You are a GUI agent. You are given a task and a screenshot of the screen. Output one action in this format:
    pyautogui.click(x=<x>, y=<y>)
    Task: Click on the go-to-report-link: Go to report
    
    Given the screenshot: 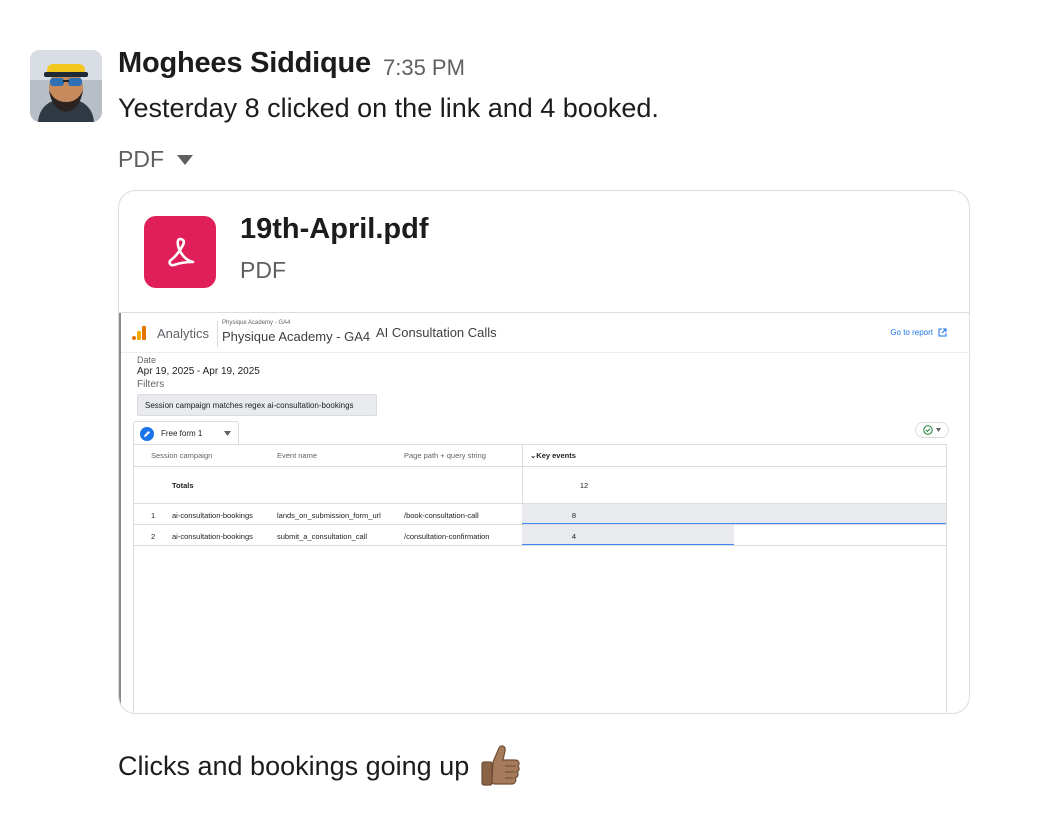 What is the action you would take?
    pyautogui.click(x=918, y=332)
    